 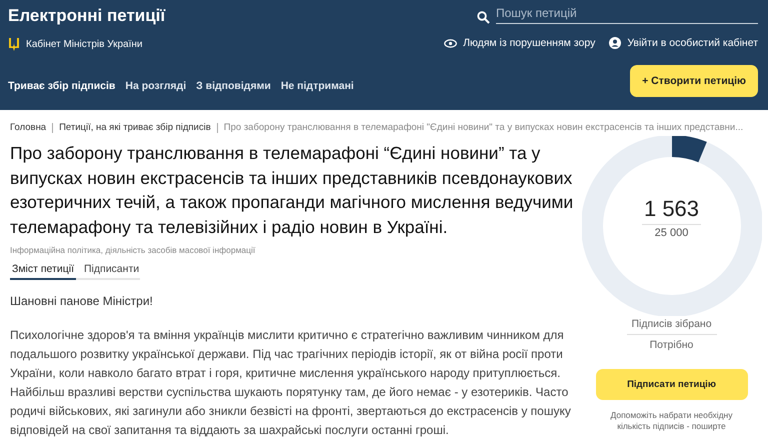 What do you see at coordinates (84, 44) in the screenshot?
I see `subtitle: Кабінет Міністрів України` at bounding box center [84, 44].